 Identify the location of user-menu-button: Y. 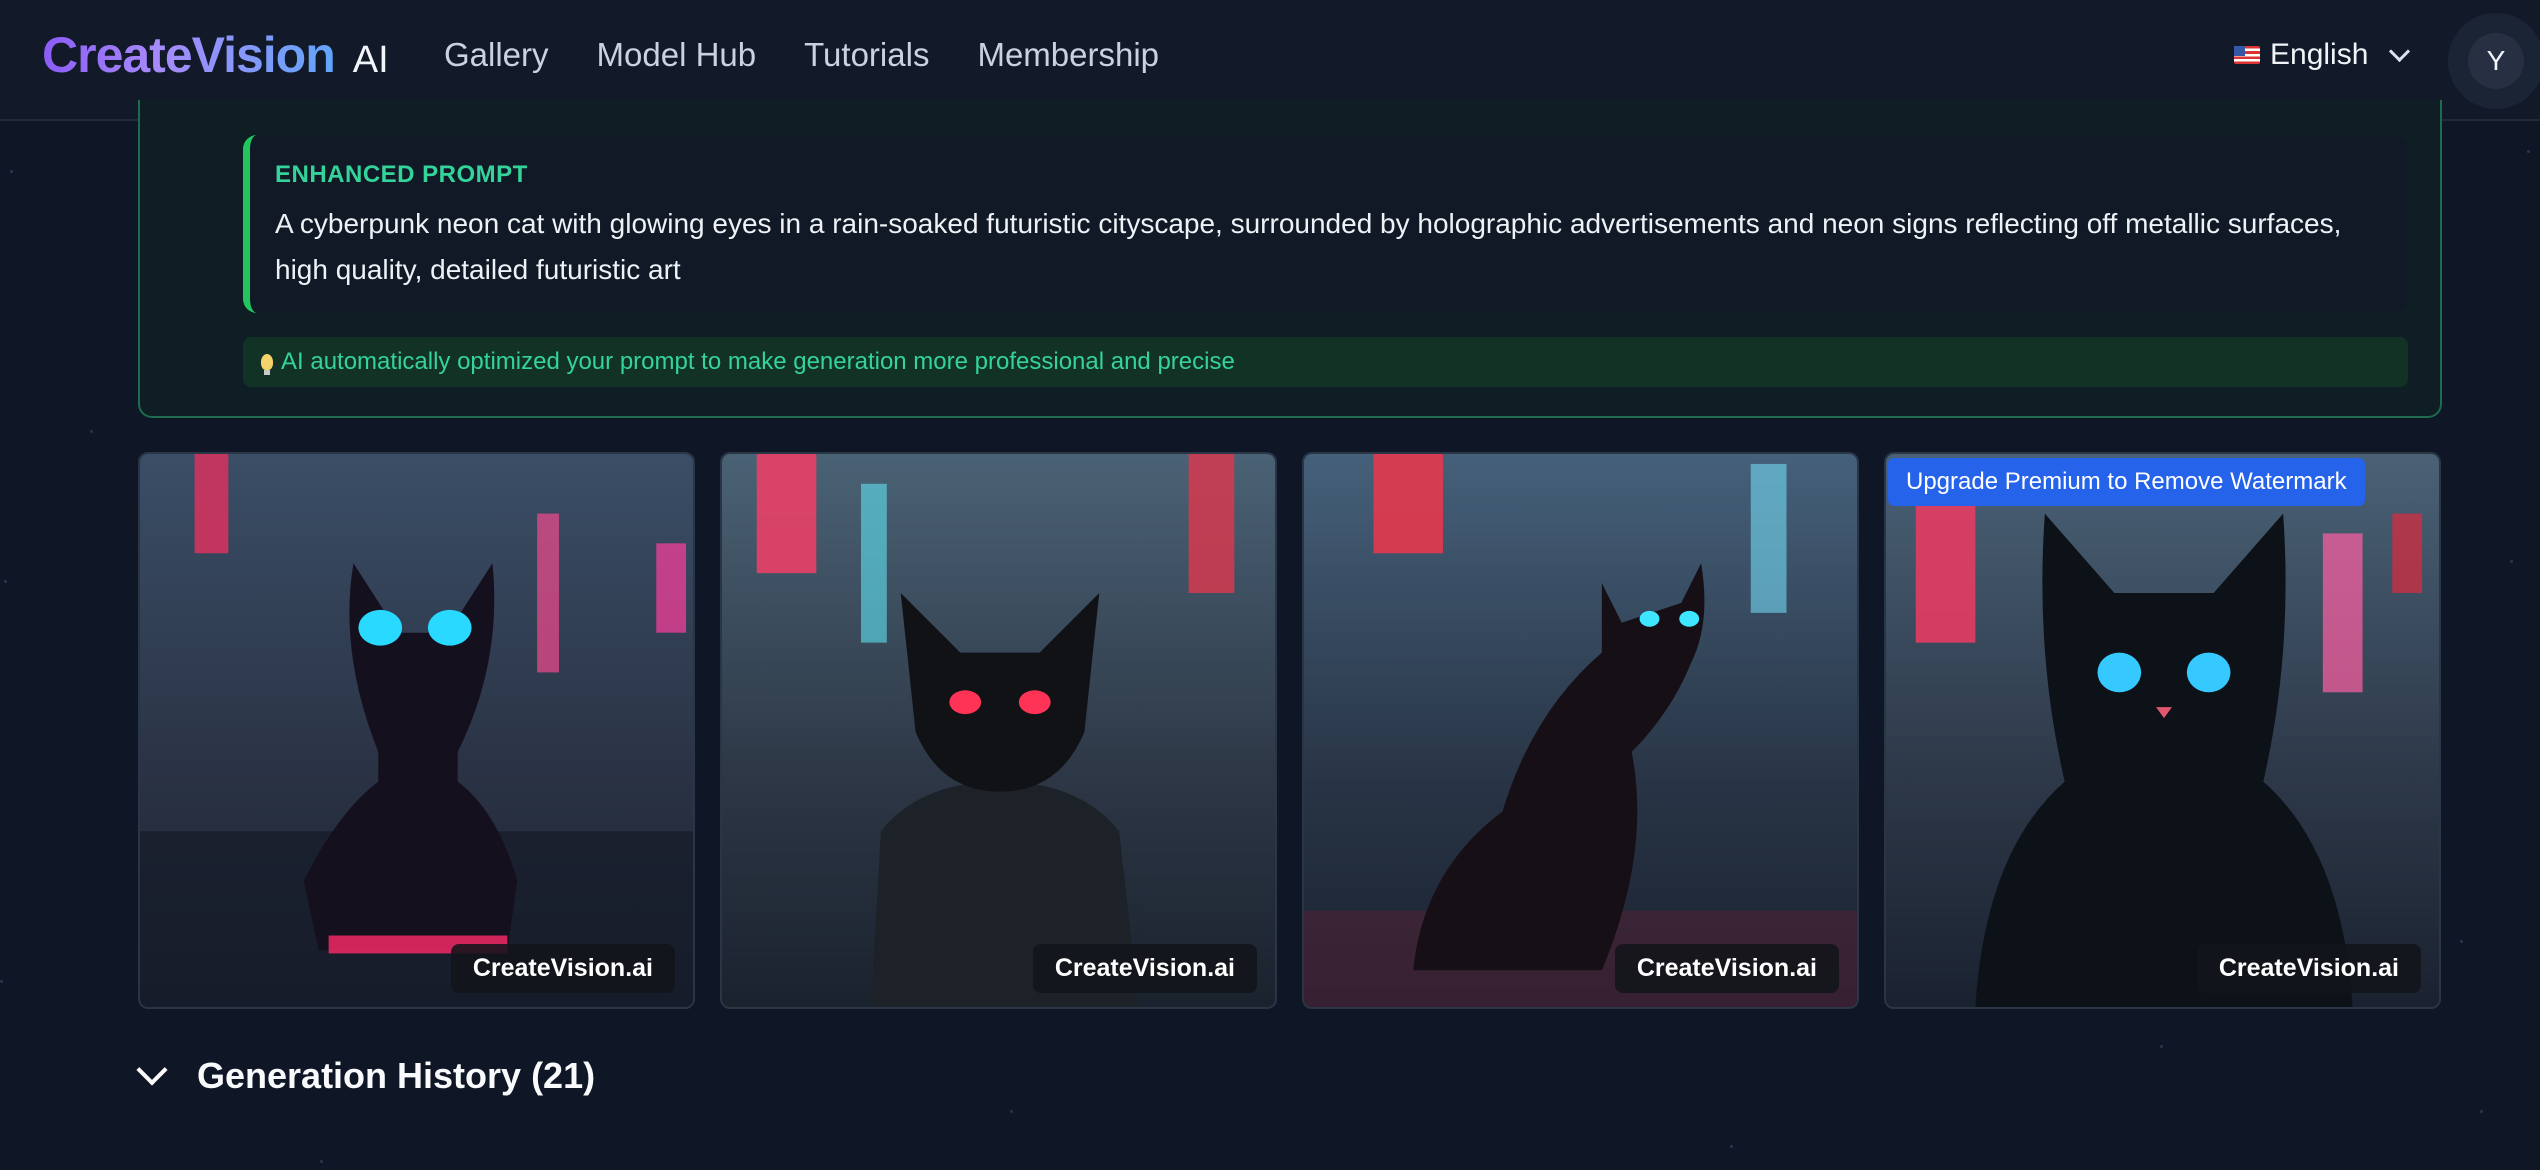
(2494, 61).